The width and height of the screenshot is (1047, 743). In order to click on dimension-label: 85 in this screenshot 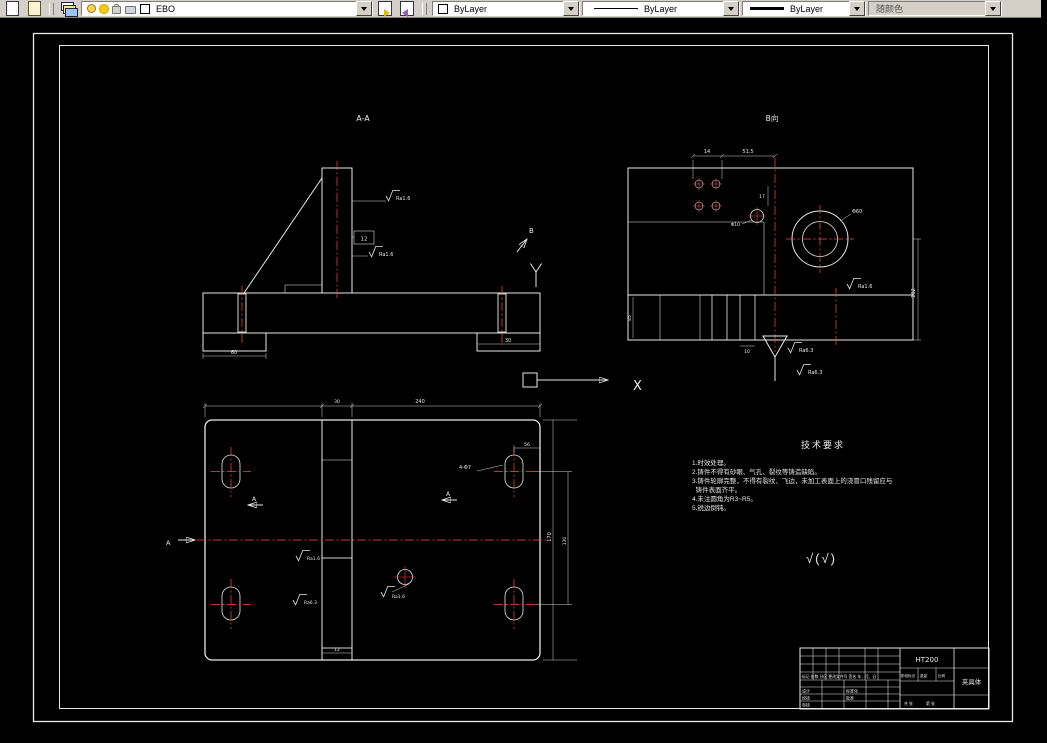, I will do `click(630, 318)`.